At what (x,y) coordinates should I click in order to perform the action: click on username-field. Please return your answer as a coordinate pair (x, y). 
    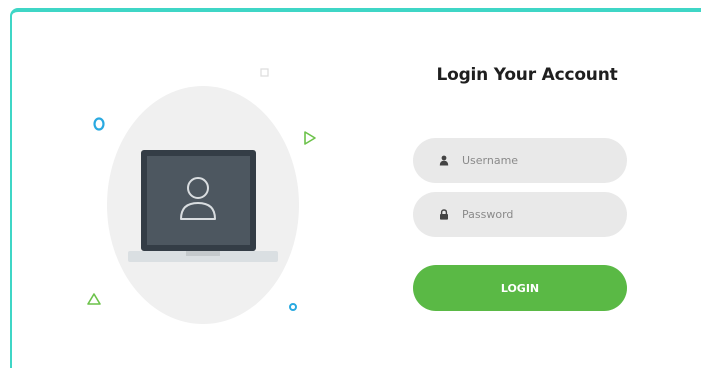
    Looking at the image, I should click on (520, 160).